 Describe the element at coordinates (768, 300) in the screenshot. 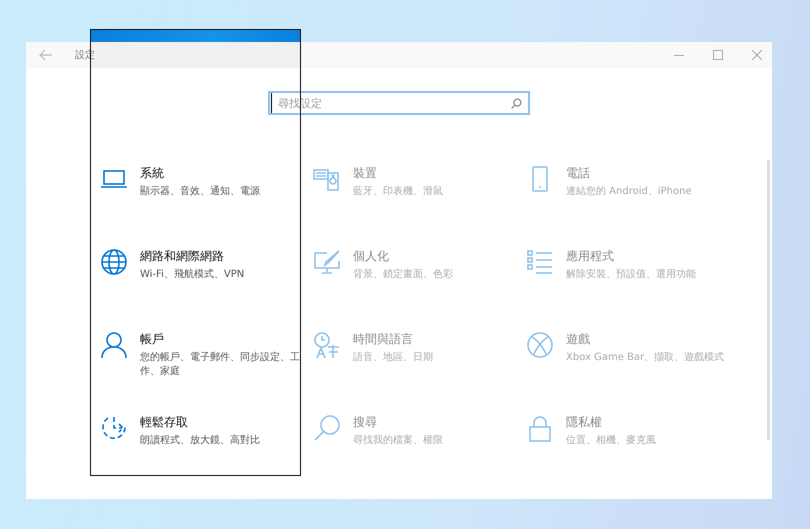

I see `scrollbar` at that location.